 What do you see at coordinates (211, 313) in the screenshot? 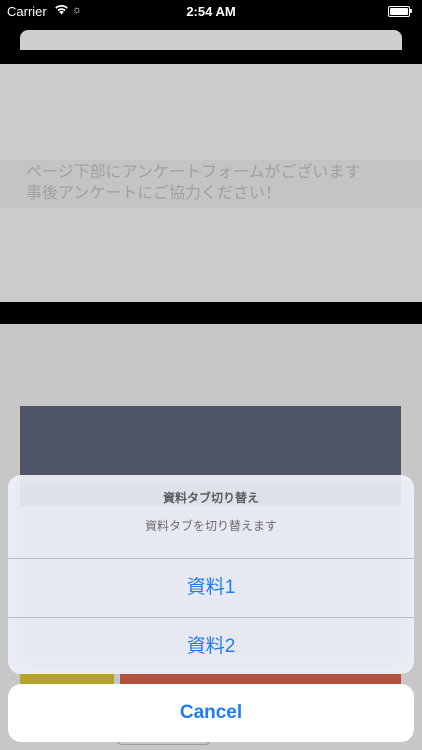
I see `section-separator` at bounding box center [211, 313].